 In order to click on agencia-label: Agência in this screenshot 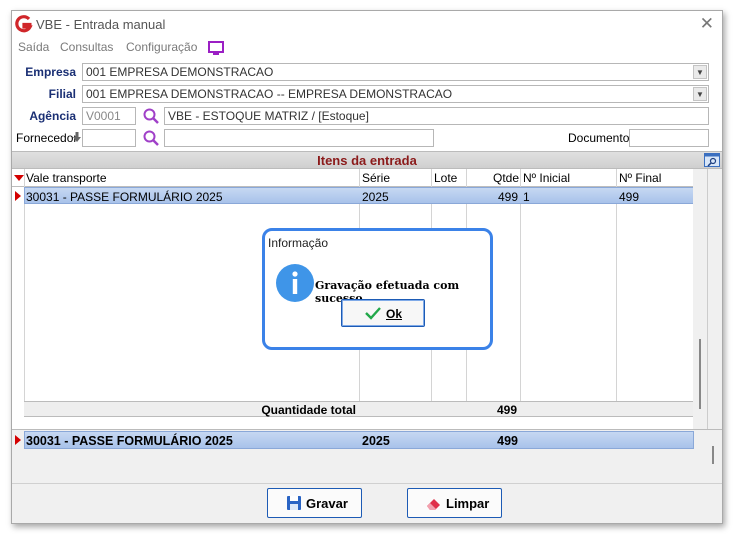, I will do `click(52, 116)`.